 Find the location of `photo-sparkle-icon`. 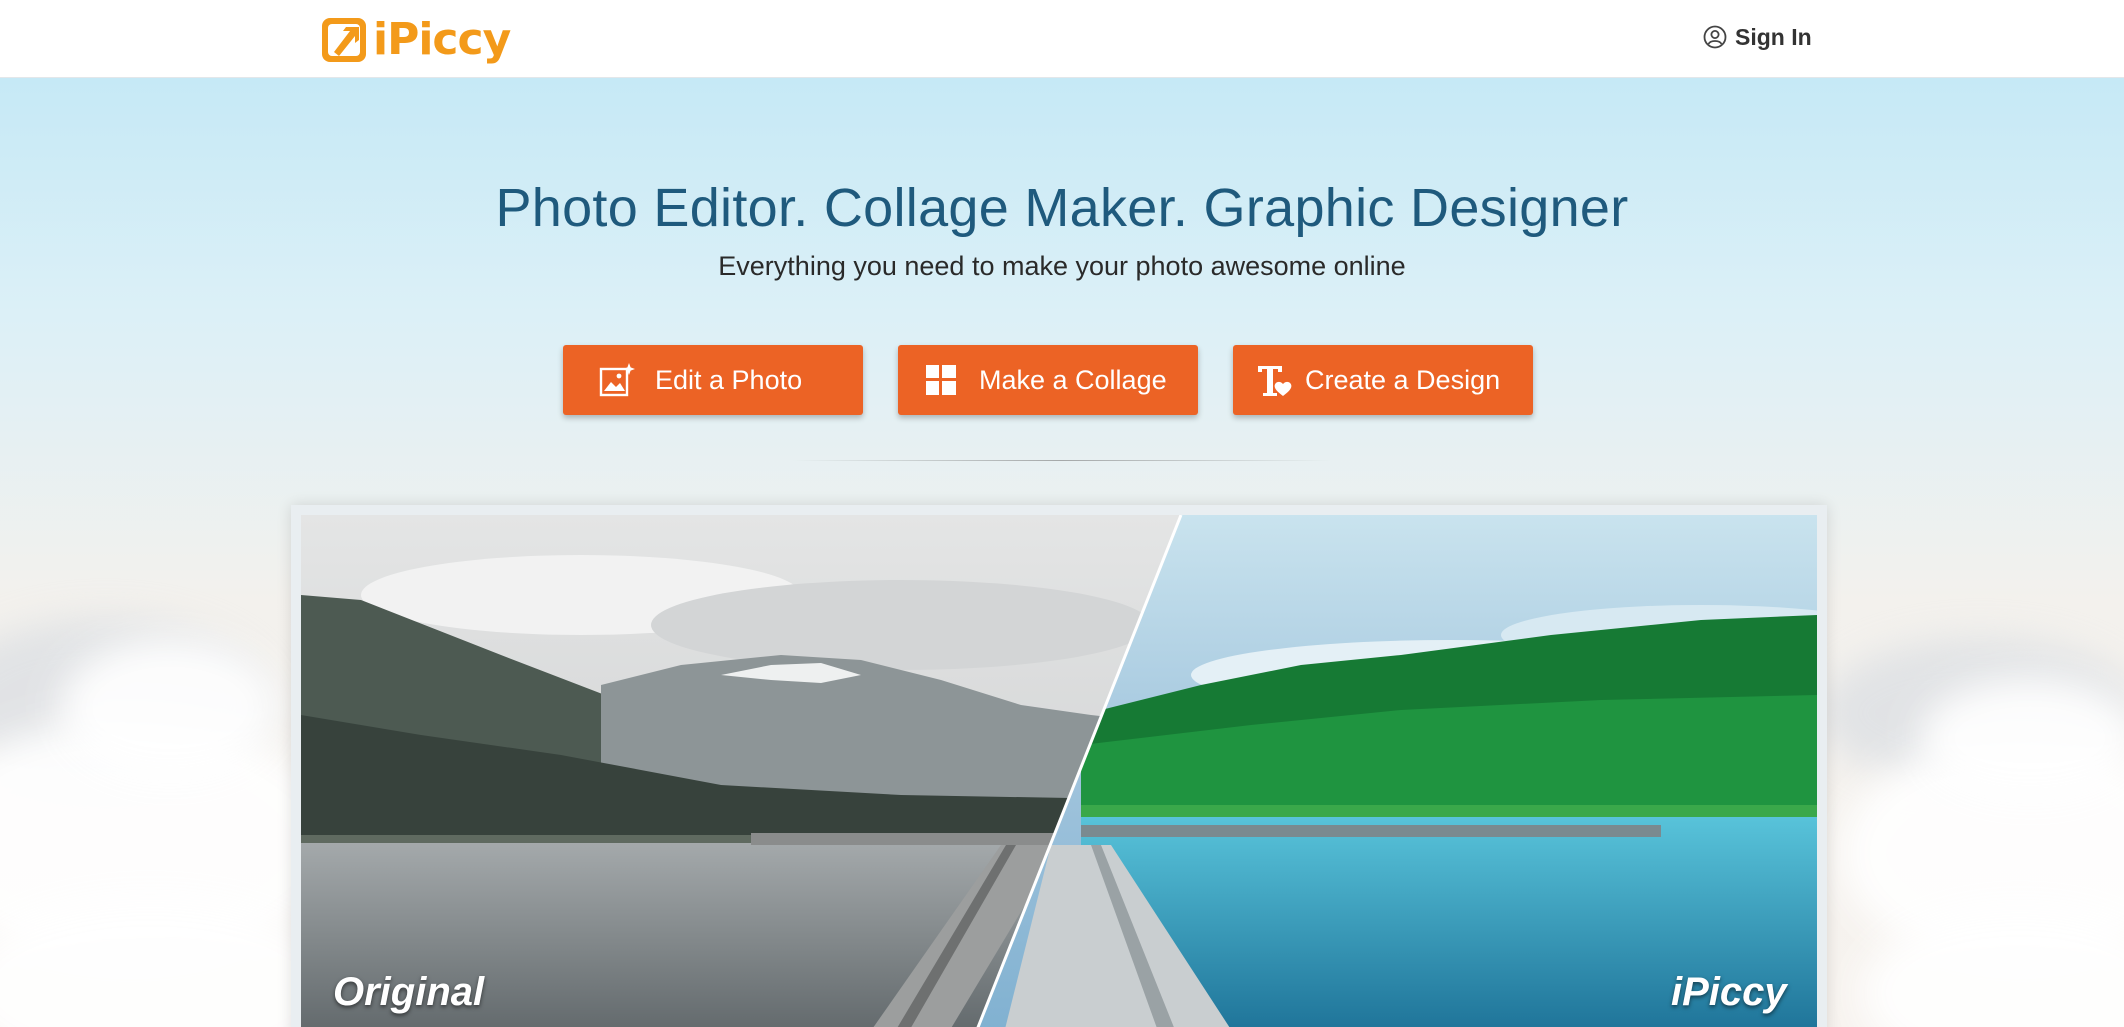

photo-sparkle-icon is located at coordinates (617, 380).